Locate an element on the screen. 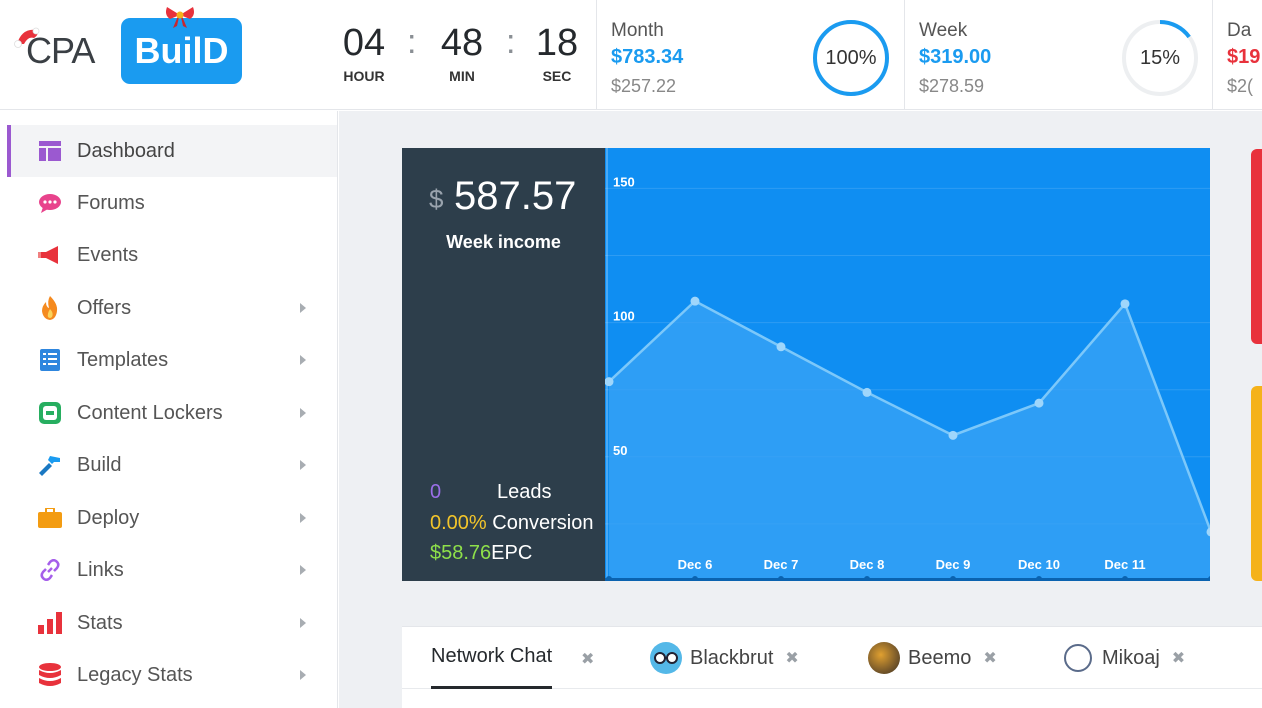  stat-week: Week $319.00 $278.59 15% is located at coordinates (1058, 55).